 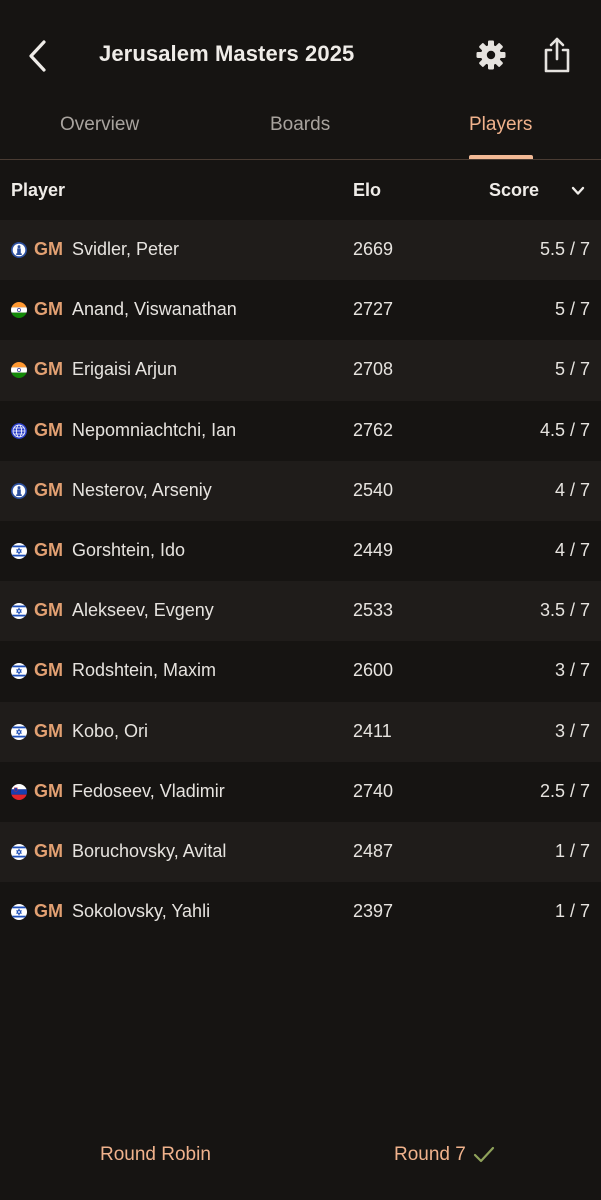 I want to click on player-name: Kobo, Ori, so click(x=110, y=730).